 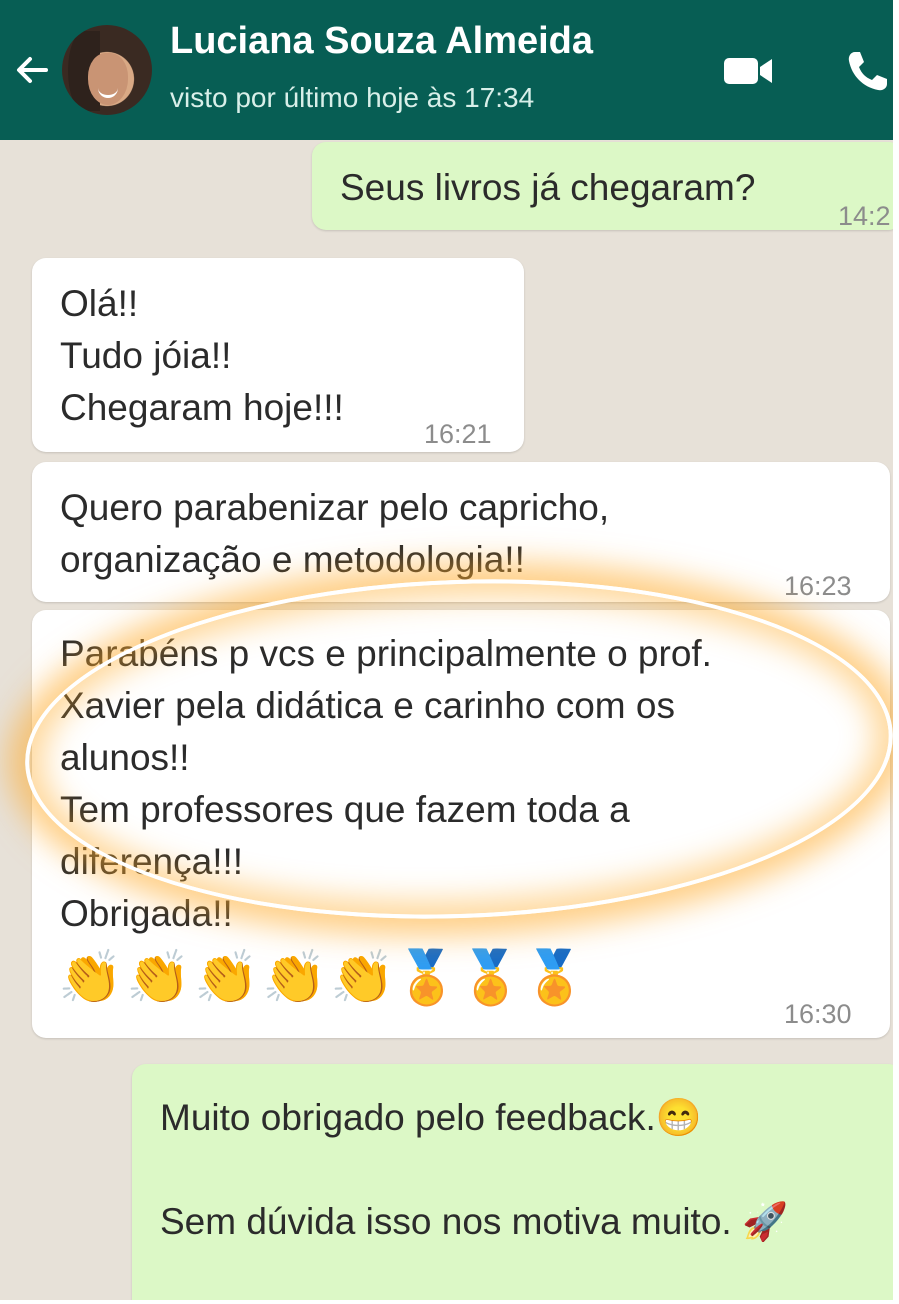 I want to click on message-time: 14:2, so click(x=864, y=216).